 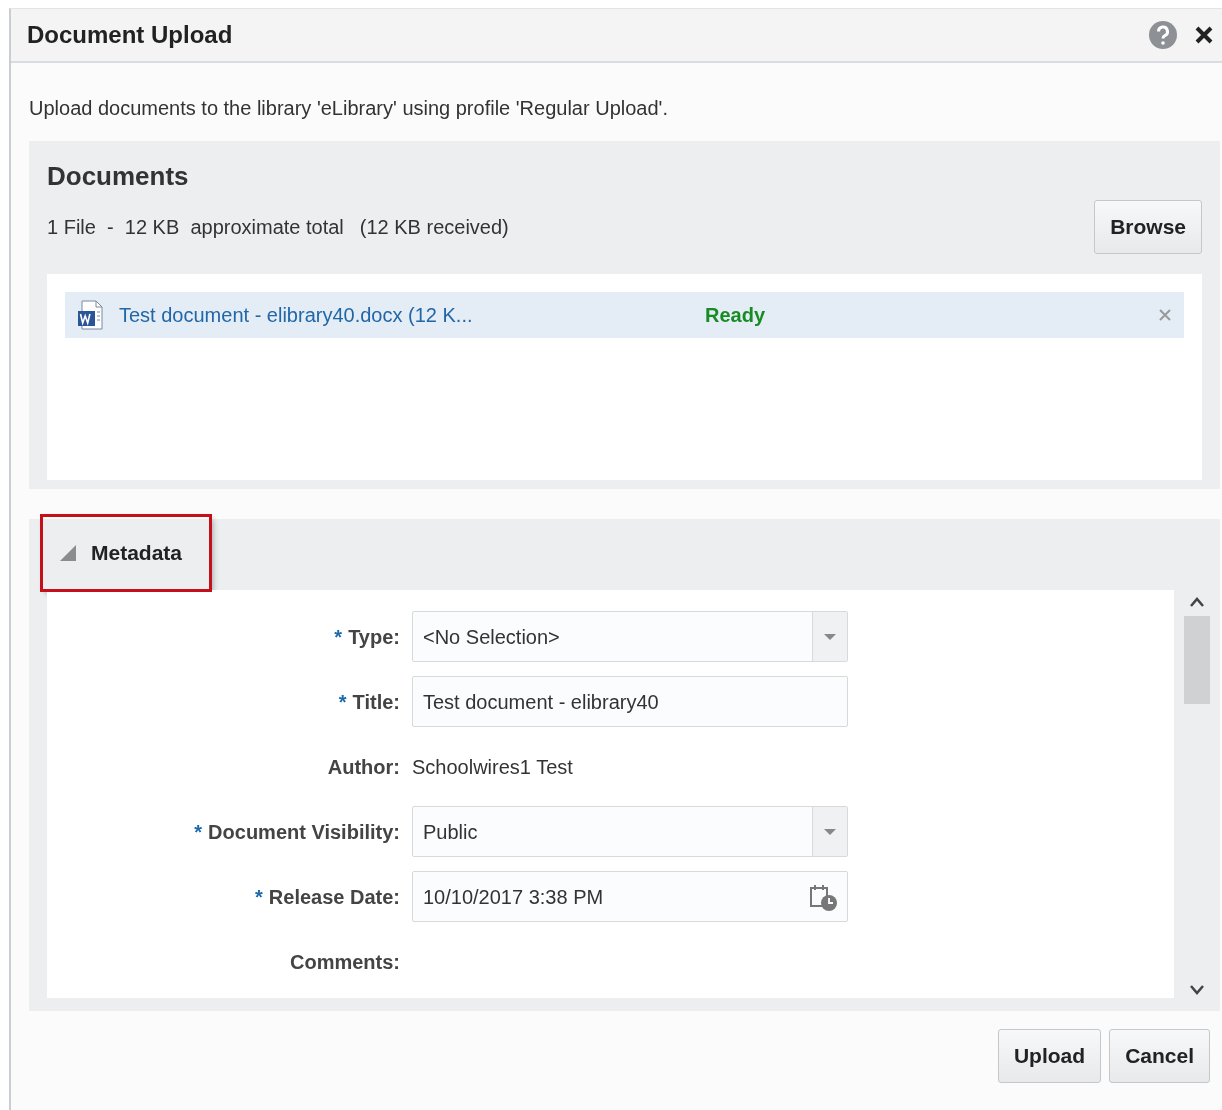 What do you see at coordinates (630, 636) in the screenshot?
I see `dropdown-field: <No Selection>` at bounding box center [630, 636].